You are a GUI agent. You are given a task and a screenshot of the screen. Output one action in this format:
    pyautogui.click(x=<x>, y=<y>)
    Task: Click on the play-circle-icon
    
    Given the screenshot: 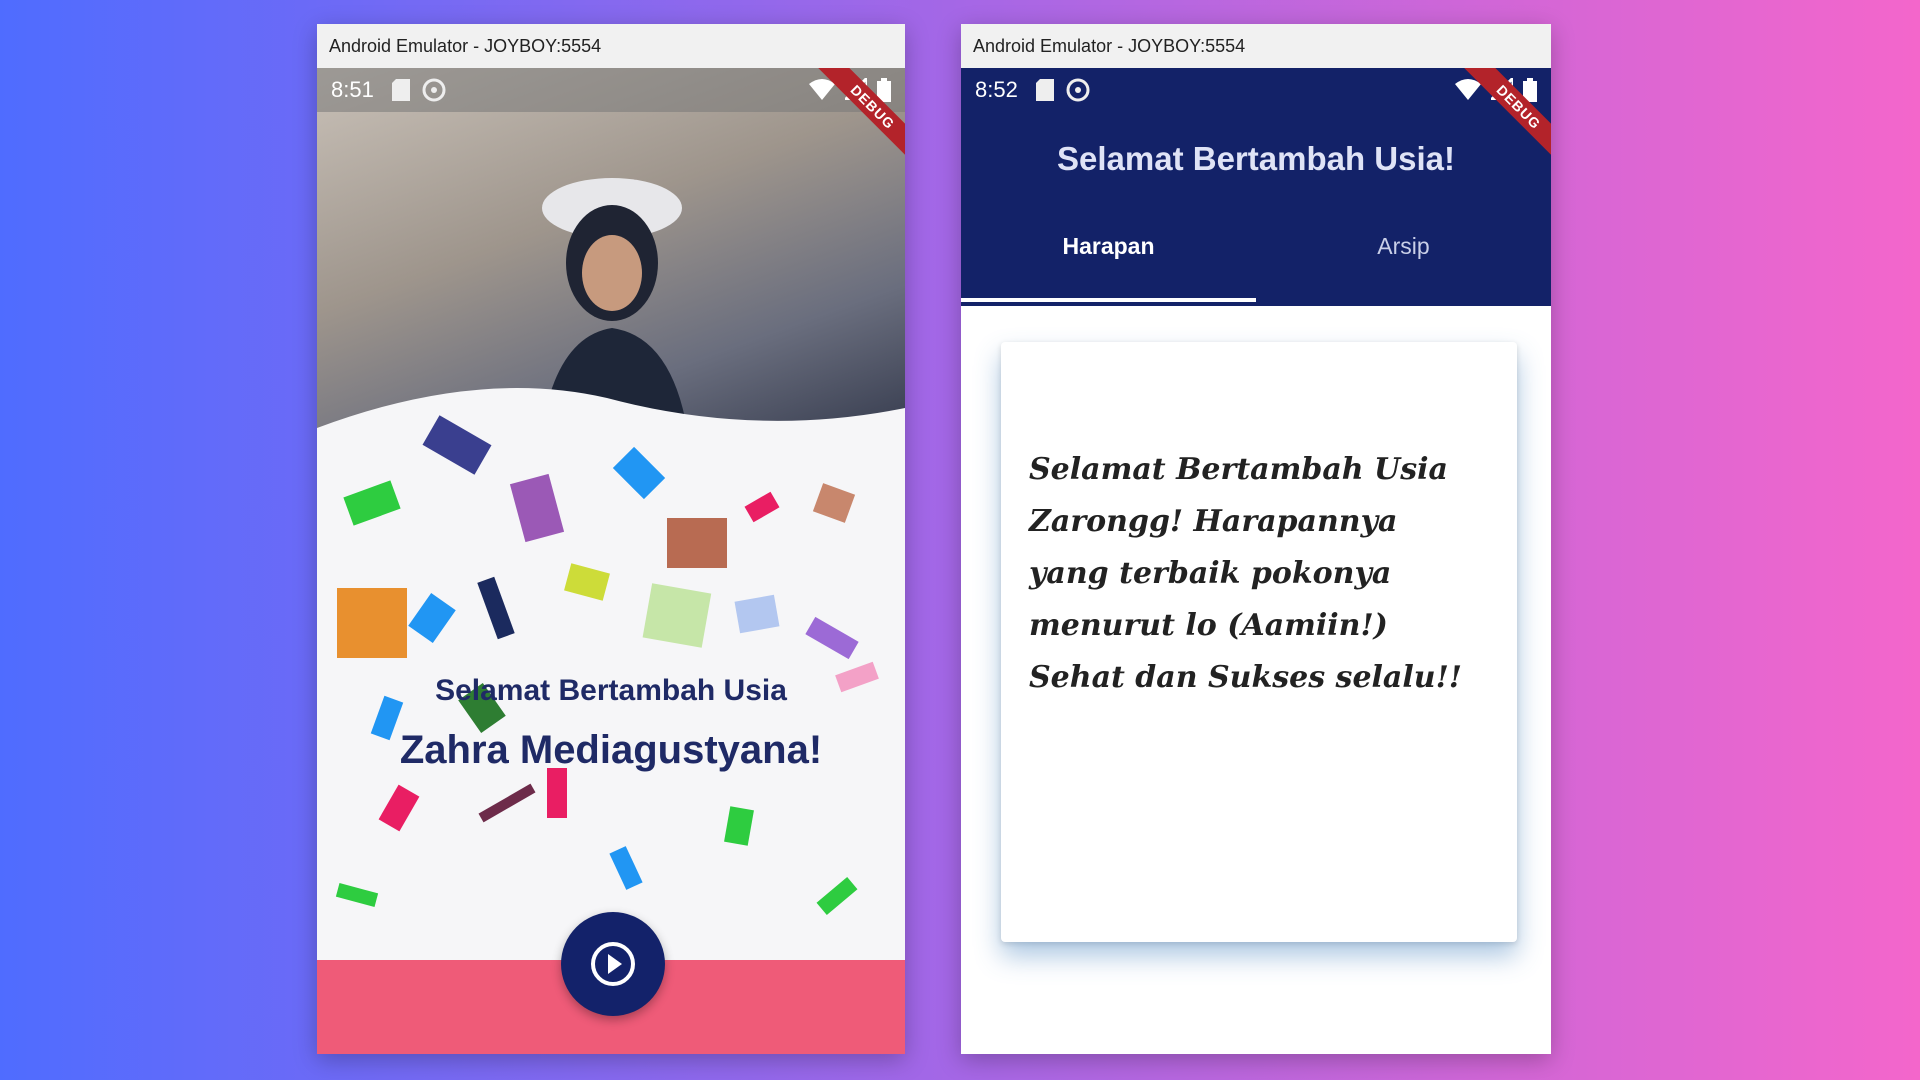 What is the action you would take?
    pyautogui.click(x=613, y=964)
    